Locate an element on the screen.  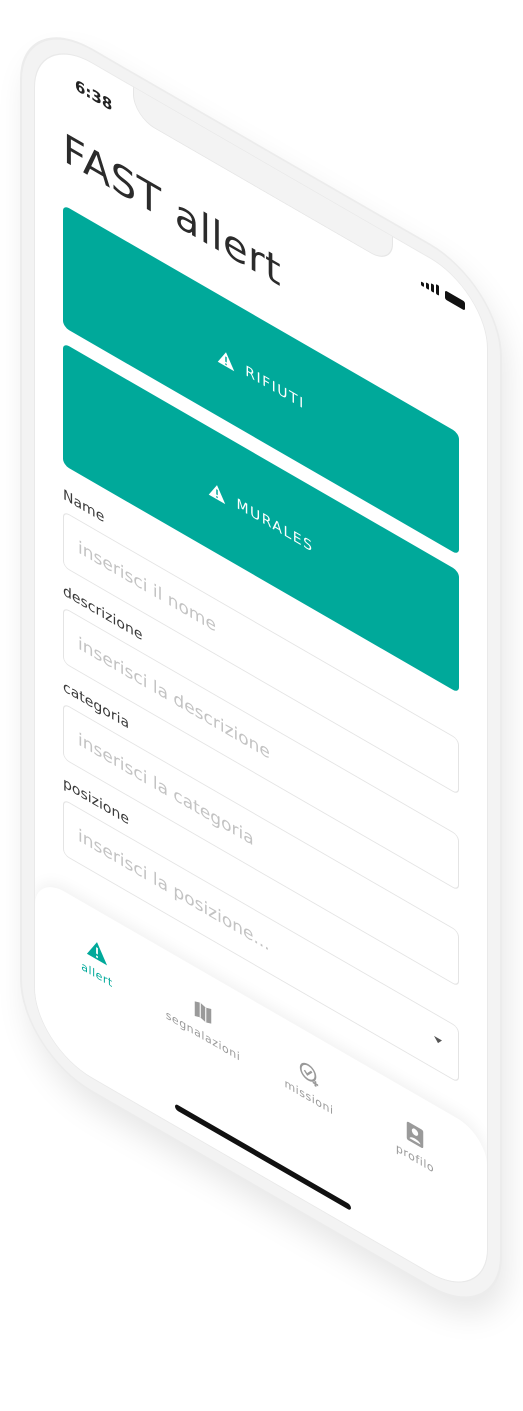
tab-missioni: missioni is located at coordinates (309, 1083).